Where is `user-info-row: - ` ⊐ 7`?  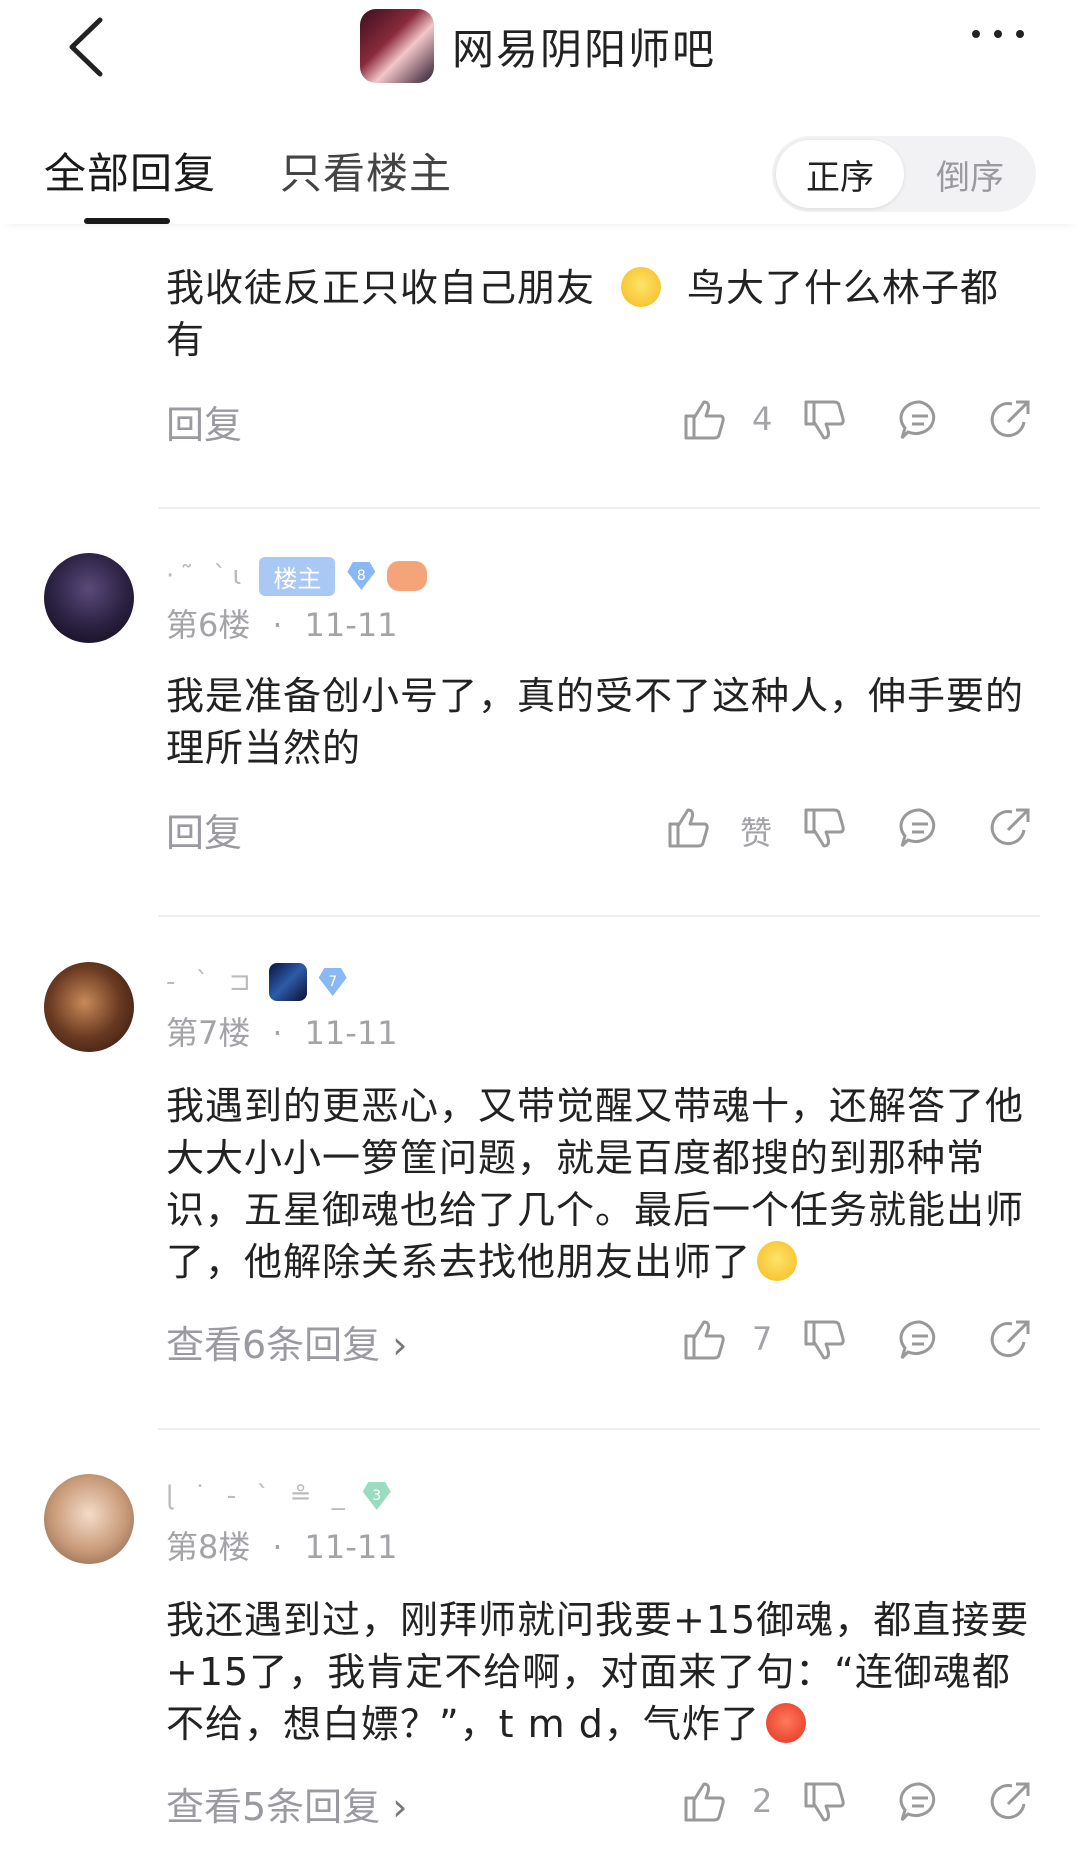 user-info-row: - ` ⊐ 7 is located at coordinates (256, 982).